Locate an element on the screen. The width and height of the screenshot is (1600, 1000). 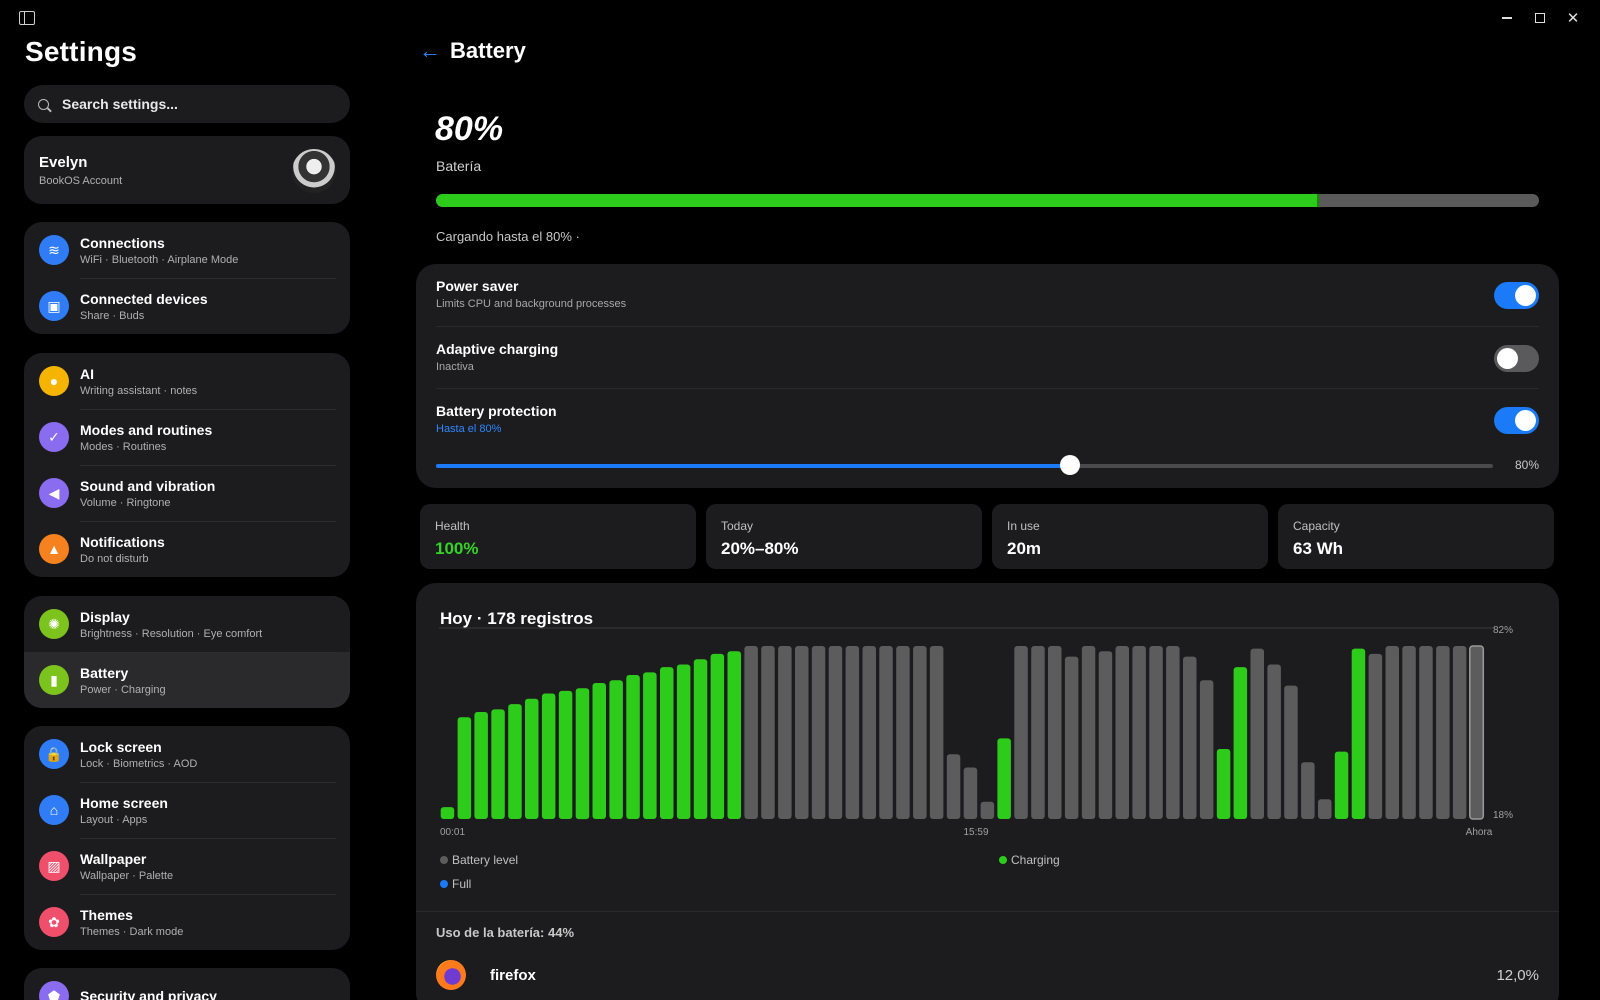
sidebar-item-sub: Writing assistant · notes is located at coordinates (139, 390).